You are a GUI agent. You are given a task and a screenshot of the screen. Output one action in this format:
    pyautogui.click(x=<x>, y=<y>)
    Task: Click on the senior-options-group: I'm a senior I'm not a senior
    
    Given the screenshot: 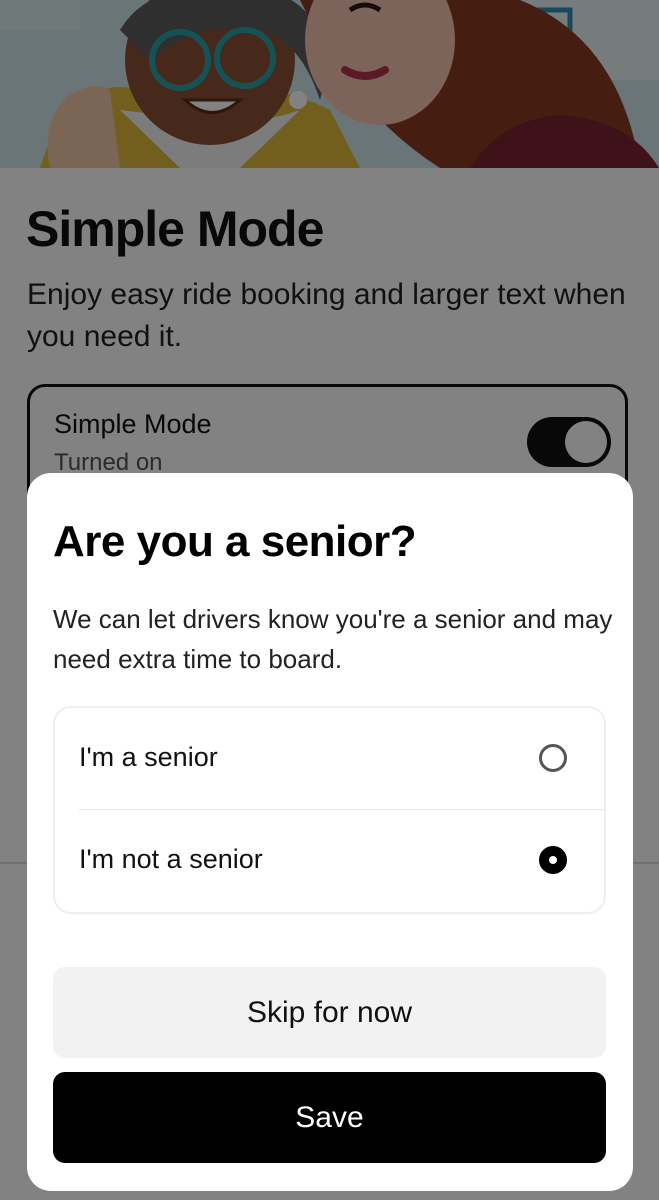 What is the action you would take?
    pyautogui.click(x=329, y=810)
    